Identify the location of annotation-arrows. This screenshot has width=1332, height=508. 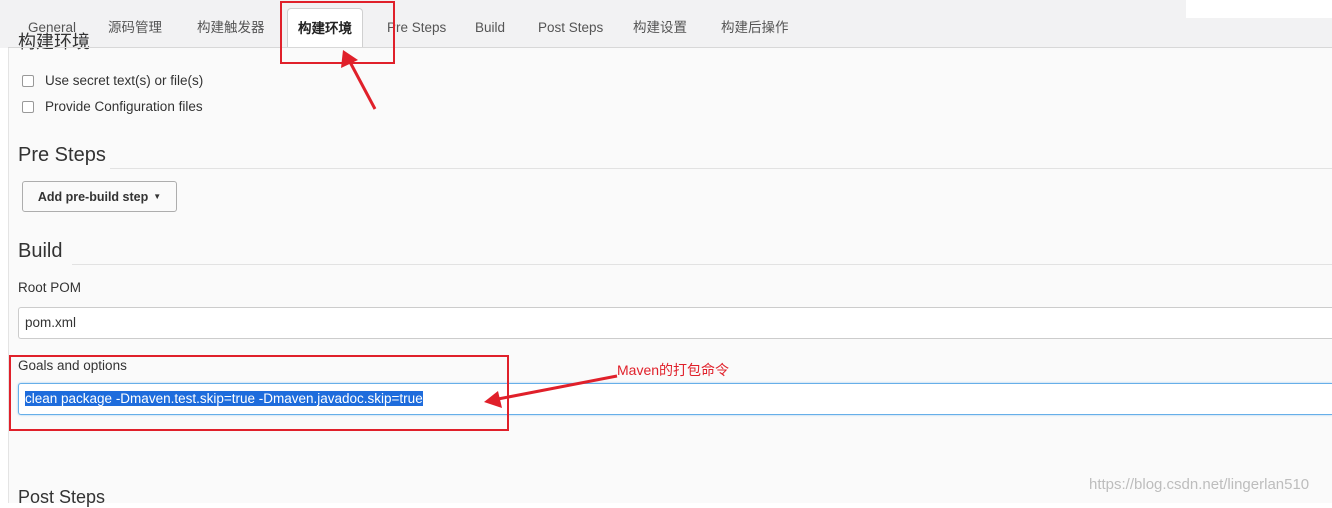
(479, 229).